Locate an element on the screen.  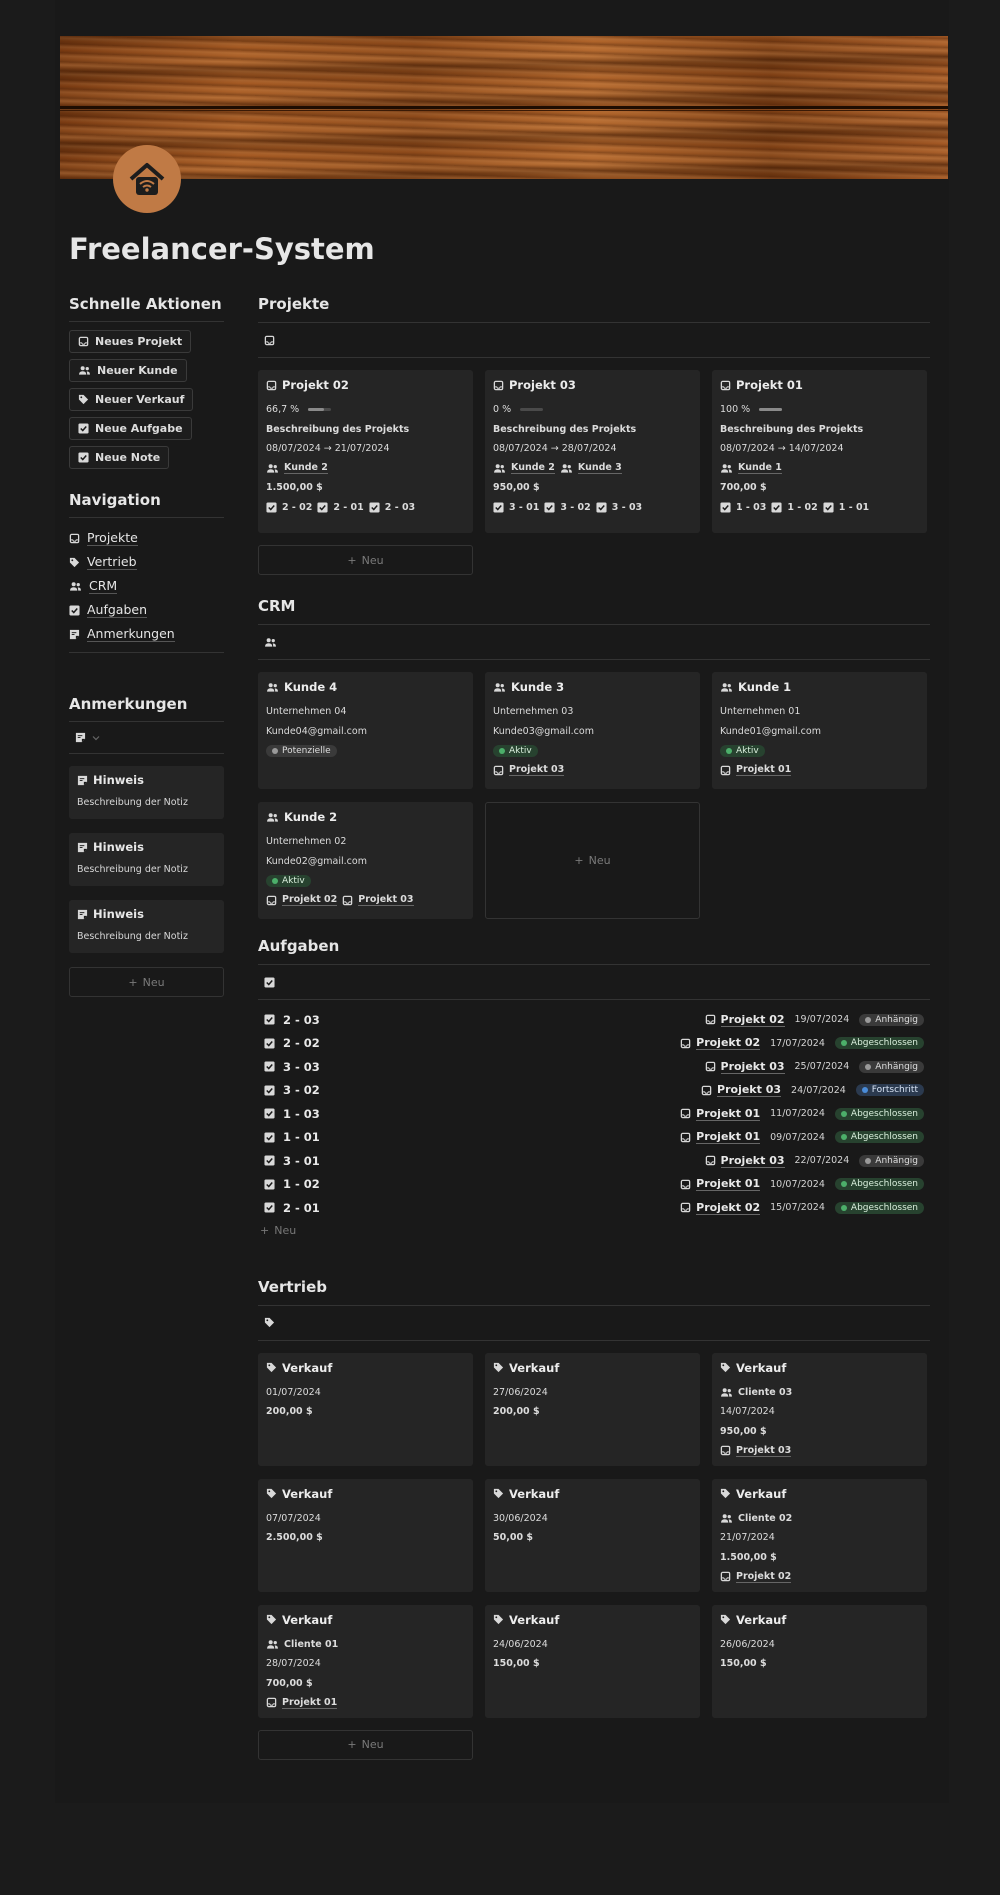
page-icon-house-wifi is located at coordinates (147, 179).